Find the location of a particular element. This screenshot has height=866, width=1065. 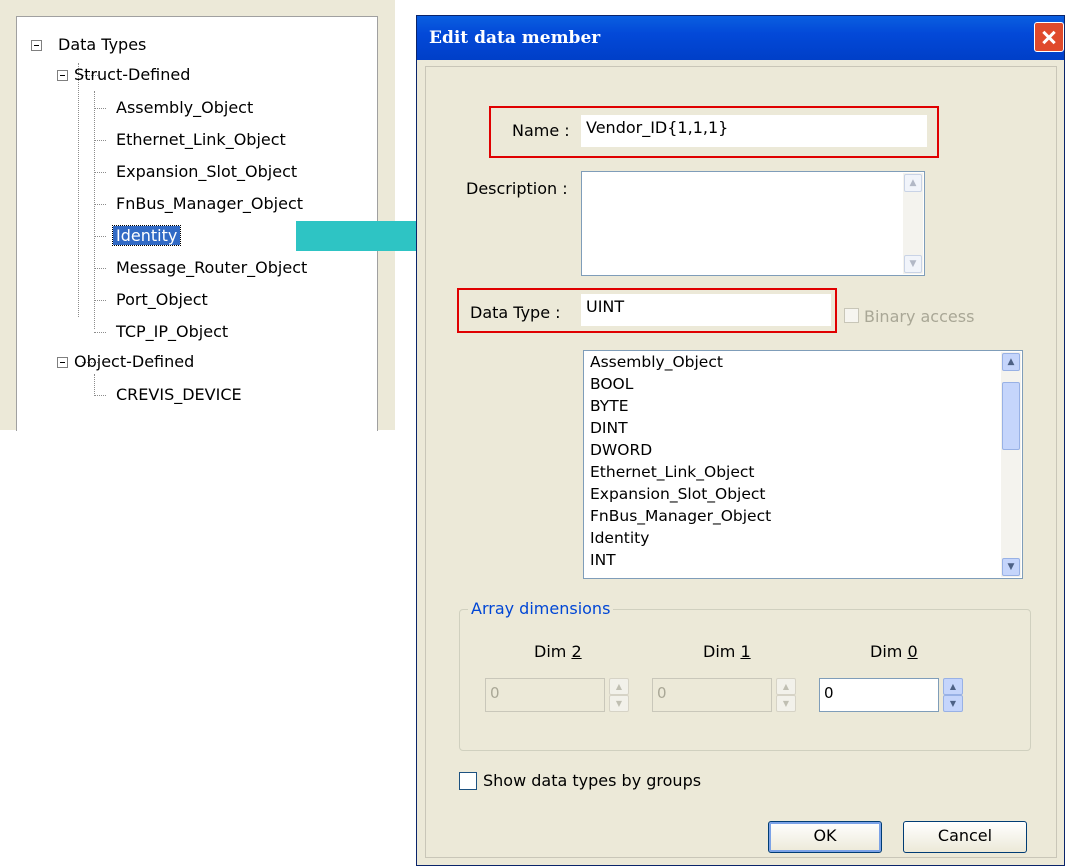

tree-item: TCP_IP_Object is located at coordinates (162, 332).